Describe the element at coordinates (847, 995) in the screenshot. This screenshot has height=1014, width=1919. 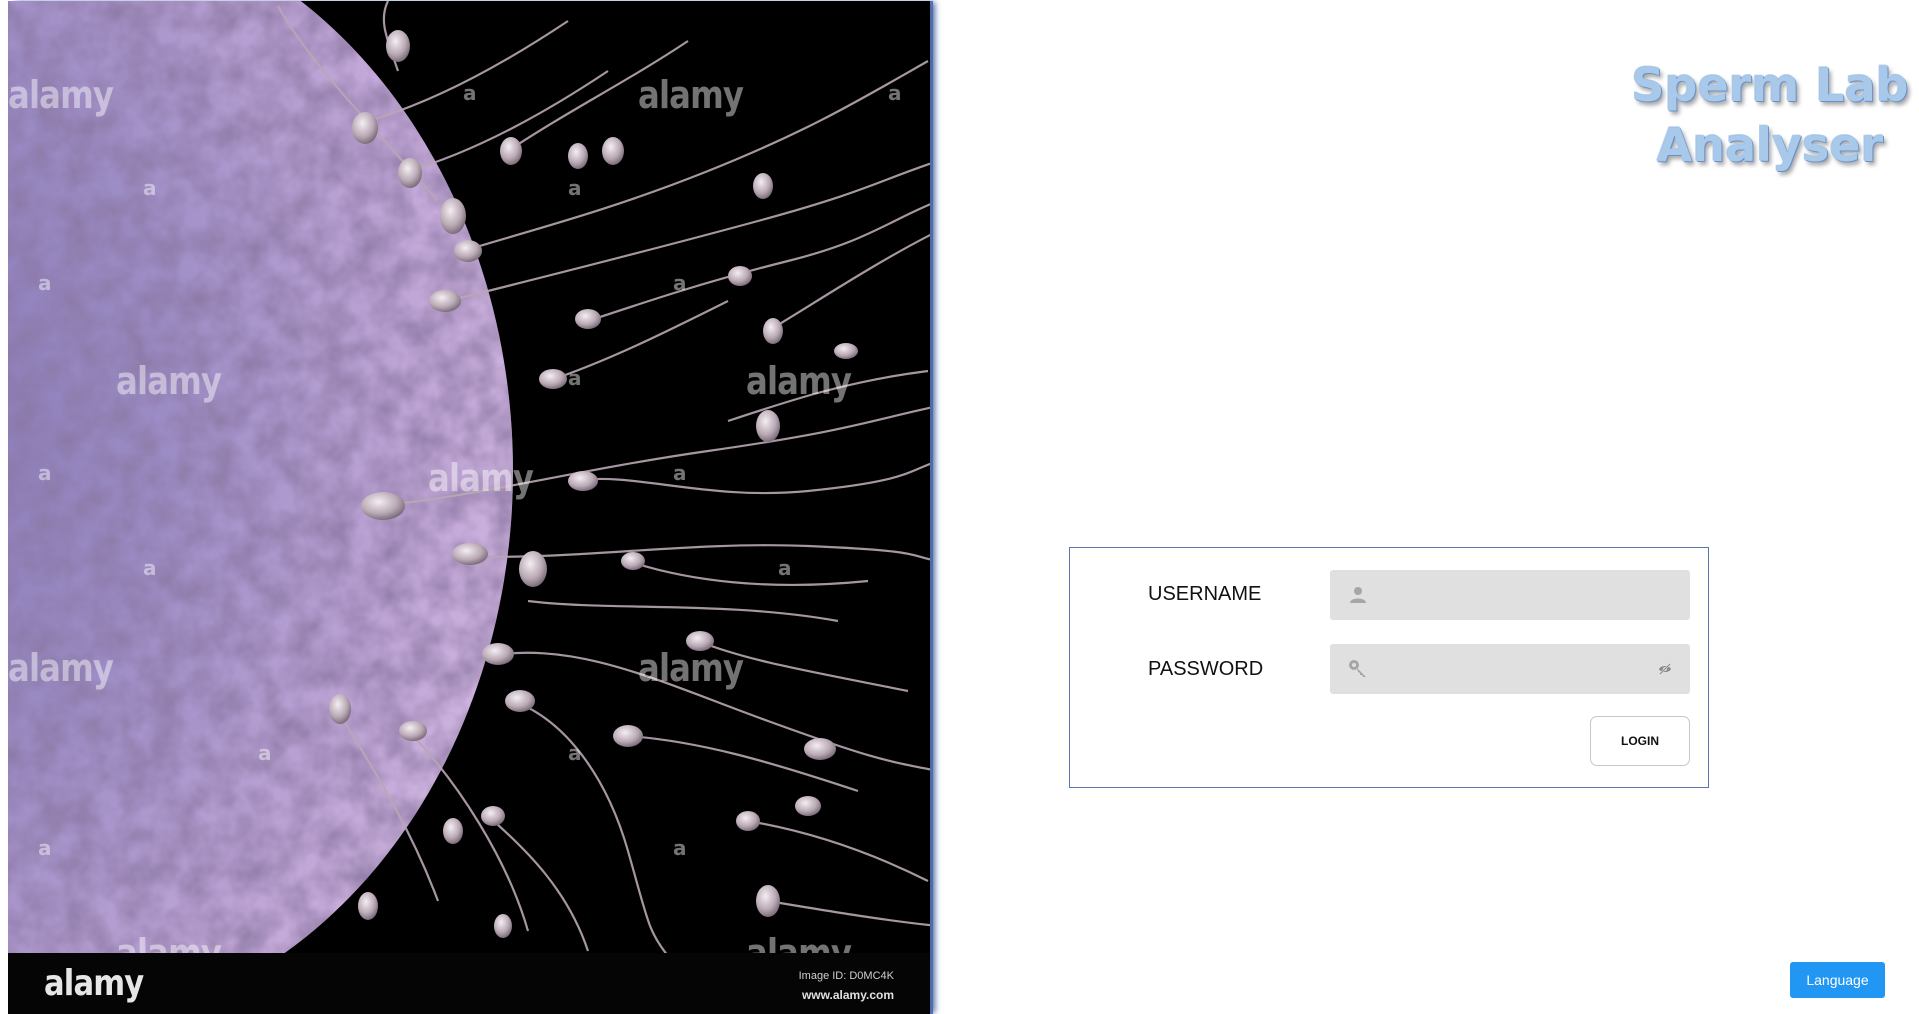
I see `image-url: www.alamy.com` at that location.